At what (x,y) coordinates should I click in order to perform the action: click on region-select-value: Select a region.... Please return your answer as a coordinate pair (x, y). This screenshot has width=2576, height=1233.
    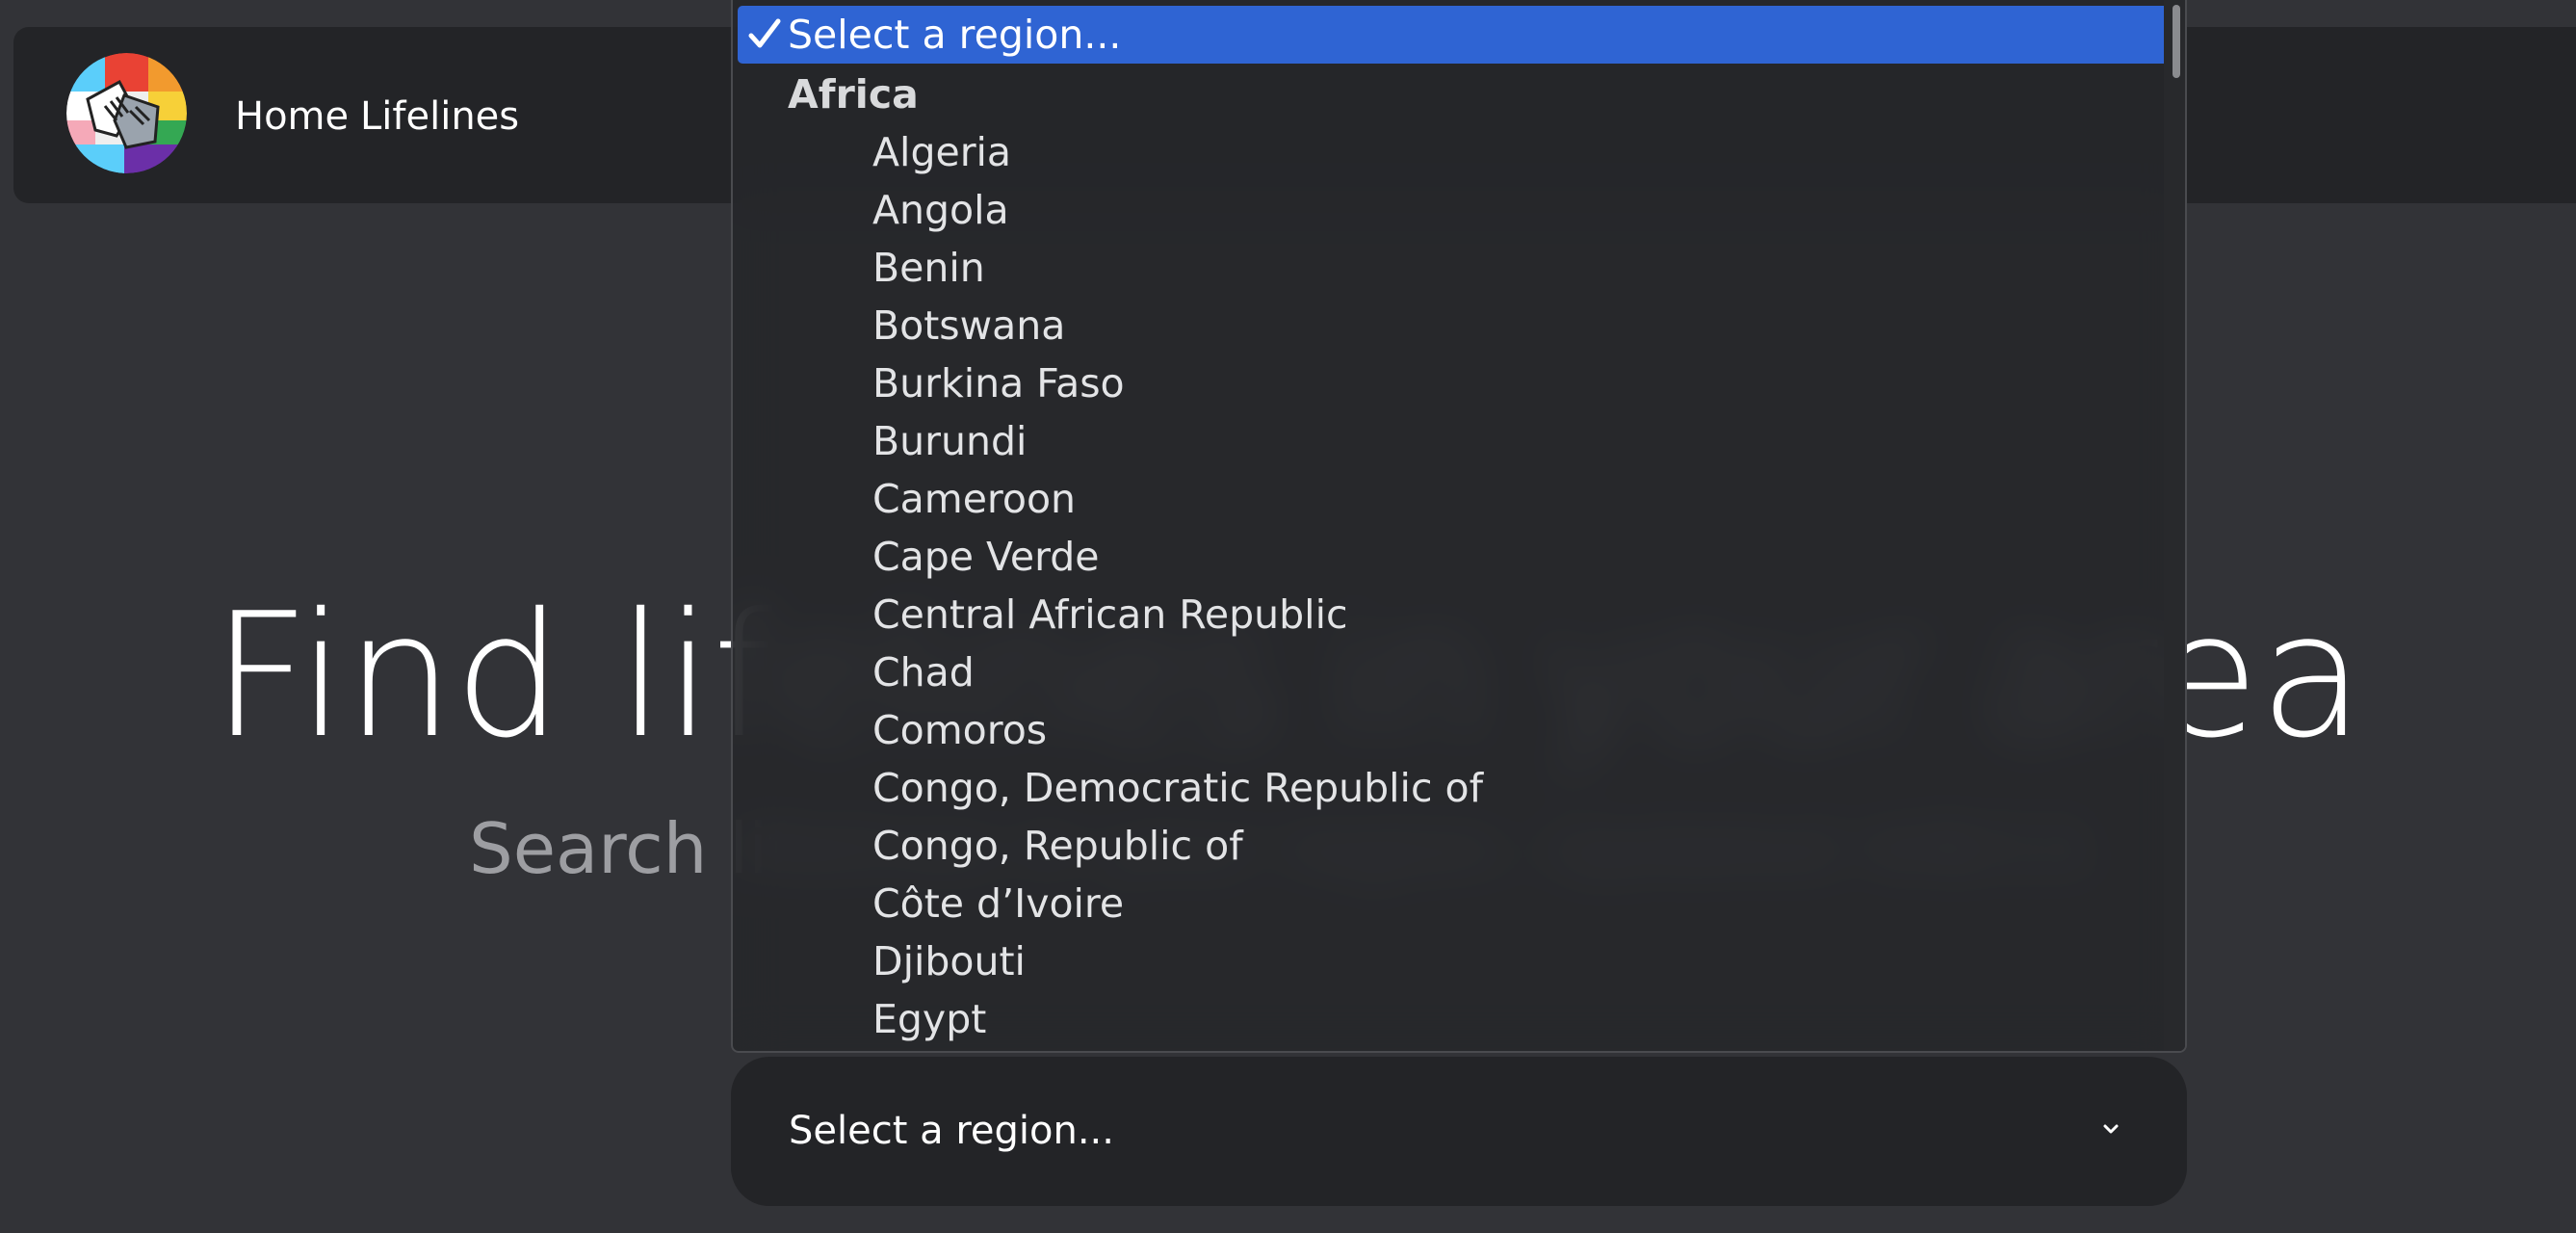
    Looking at the image, I should click on (951, 1131).